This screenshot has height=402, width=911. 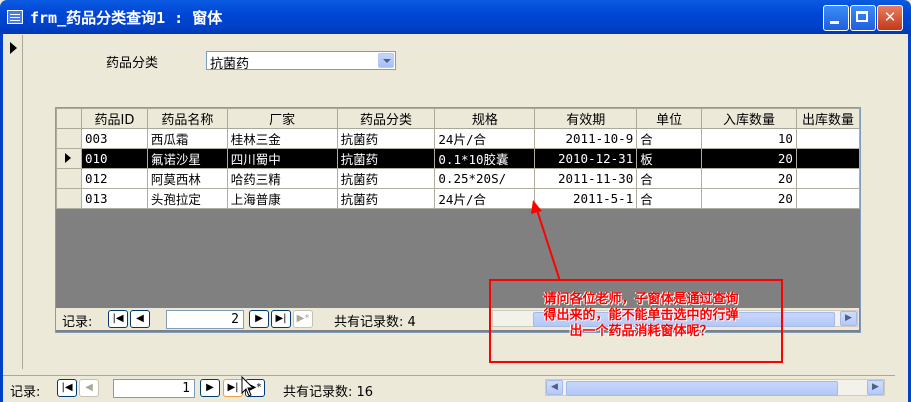 I want to click on main-scroll-right-icon: ▶, so click(x=875, y=387).